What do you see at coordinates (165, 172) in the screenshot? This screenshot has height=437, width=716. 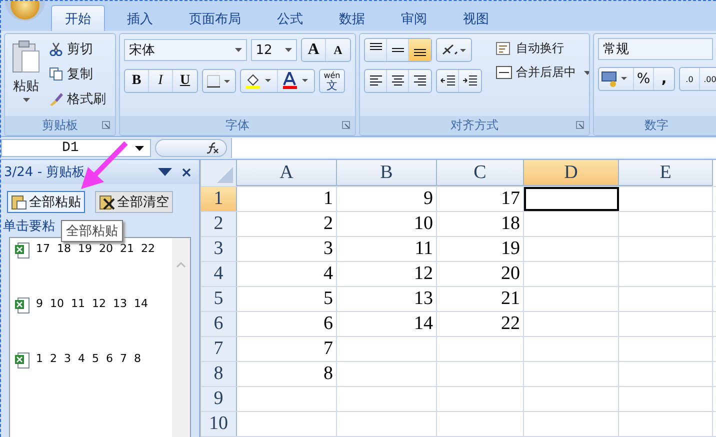 I see `dropdown-arrow-icon` at bounding box center [165, 172].